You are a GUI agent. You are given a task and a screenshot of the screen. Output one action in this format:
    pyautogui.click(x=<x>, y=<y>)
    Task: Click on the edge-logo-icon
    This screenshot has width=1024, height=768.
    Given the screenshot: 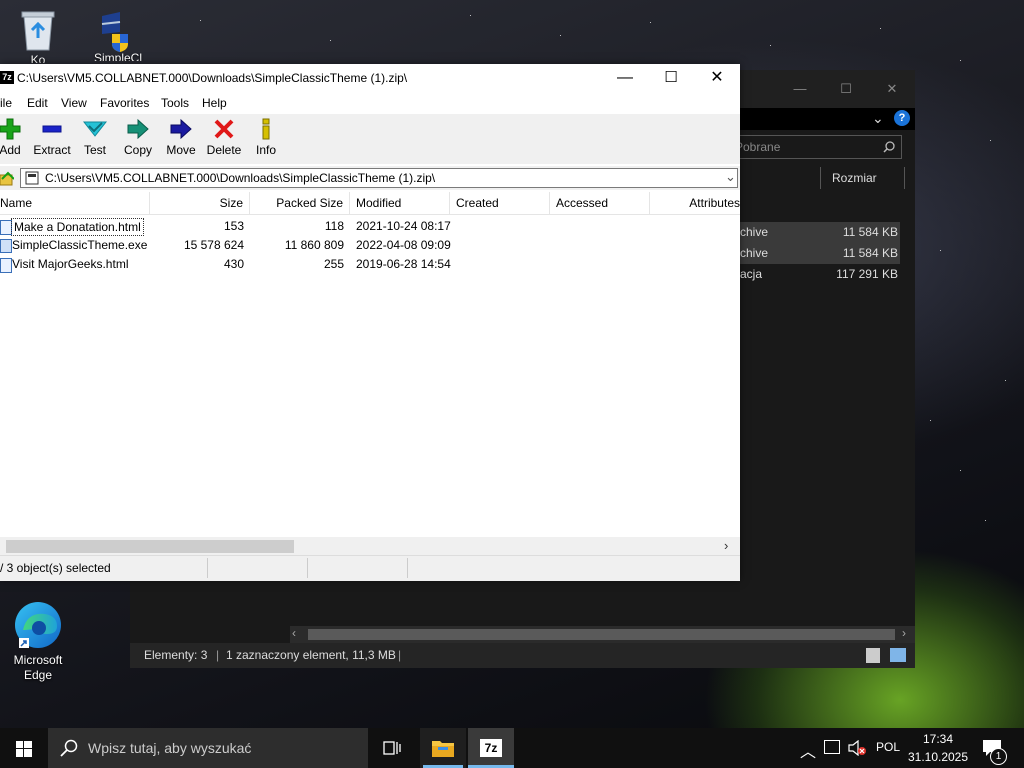 What is the action you would take?
    pyautogui.click(x=38, y=625)
    